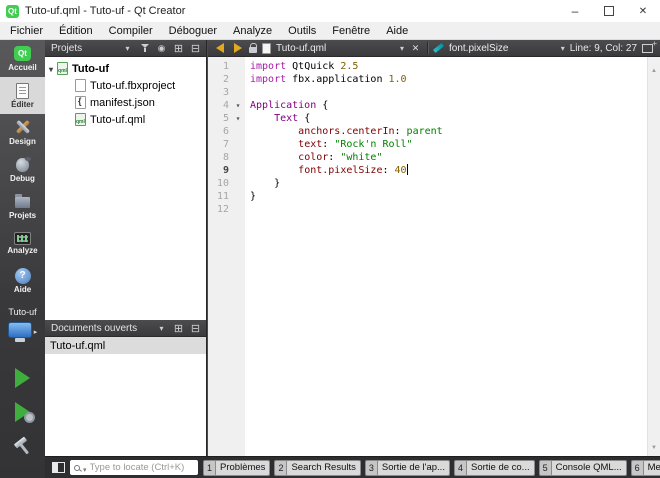 This screenshot has width=660, height=478. What do you see at coordinates (507, 48) in the screenshot?
I see `symbol-dropdown: font.pixelSize` at bounding box center [507, 48].